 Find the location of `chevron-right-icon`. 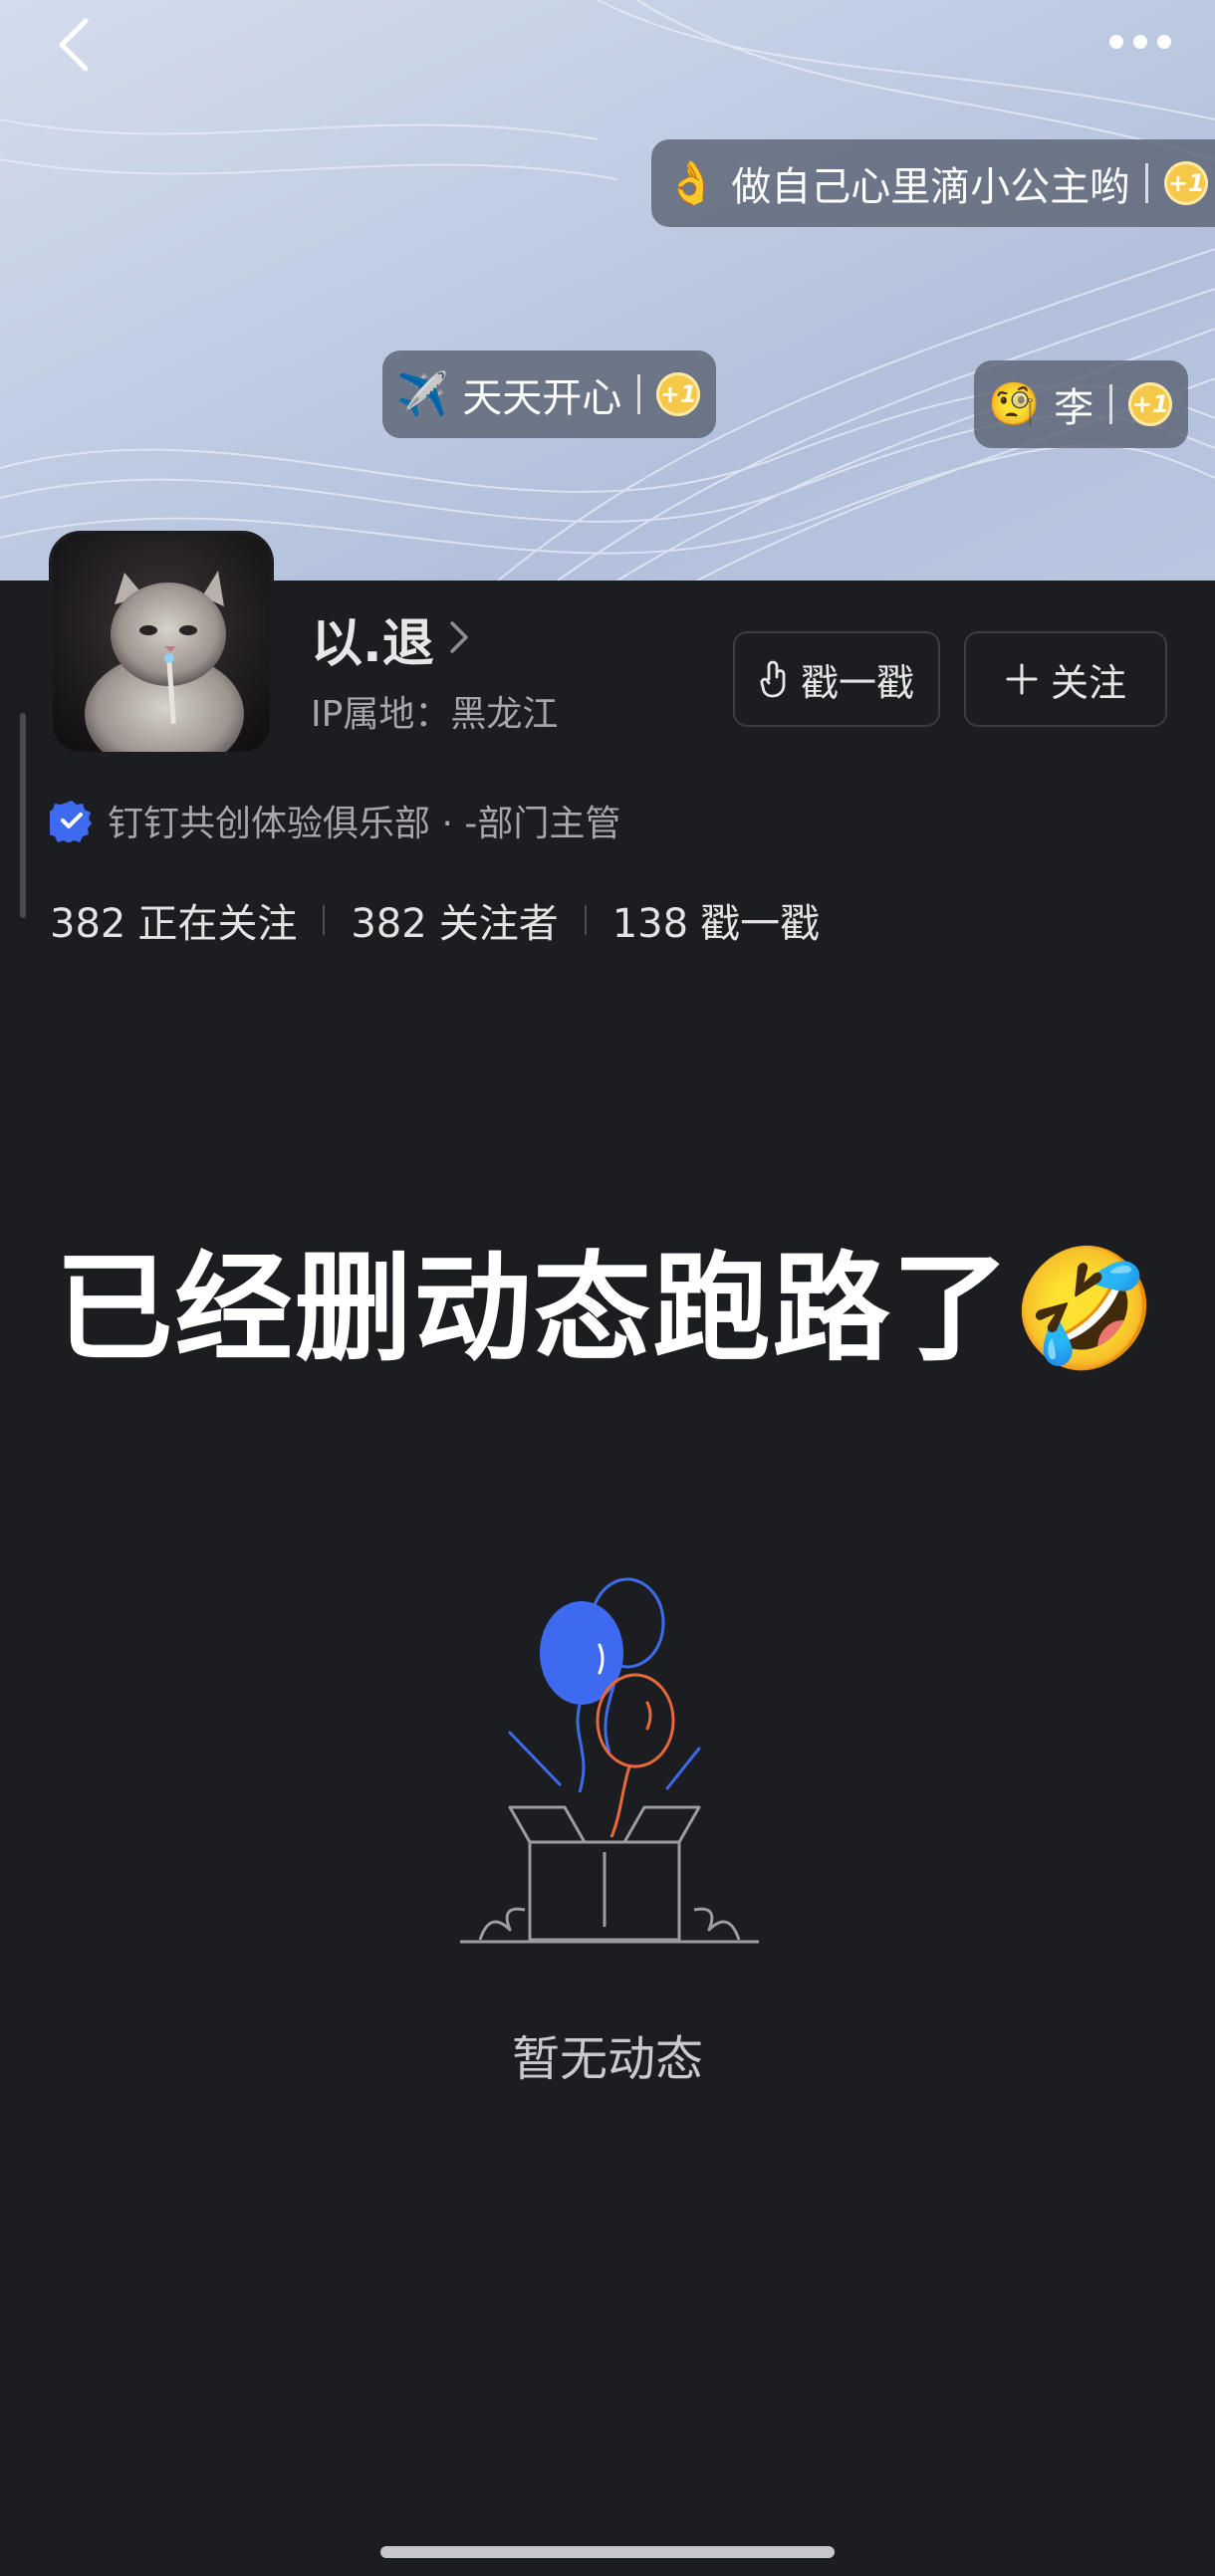

chevron-right-icon is located at coordinates (459, 639).